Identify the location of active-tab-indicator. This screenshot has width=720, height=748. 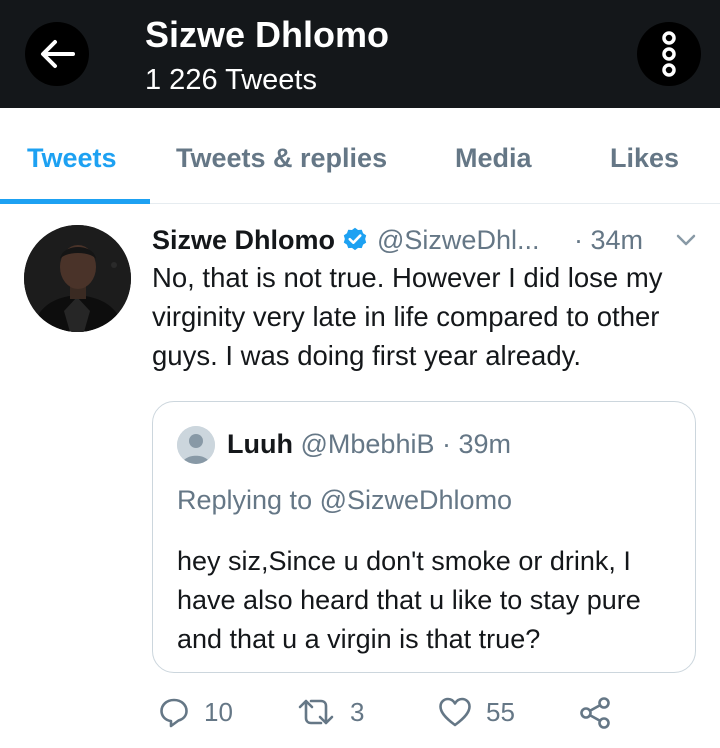
(75, 201).